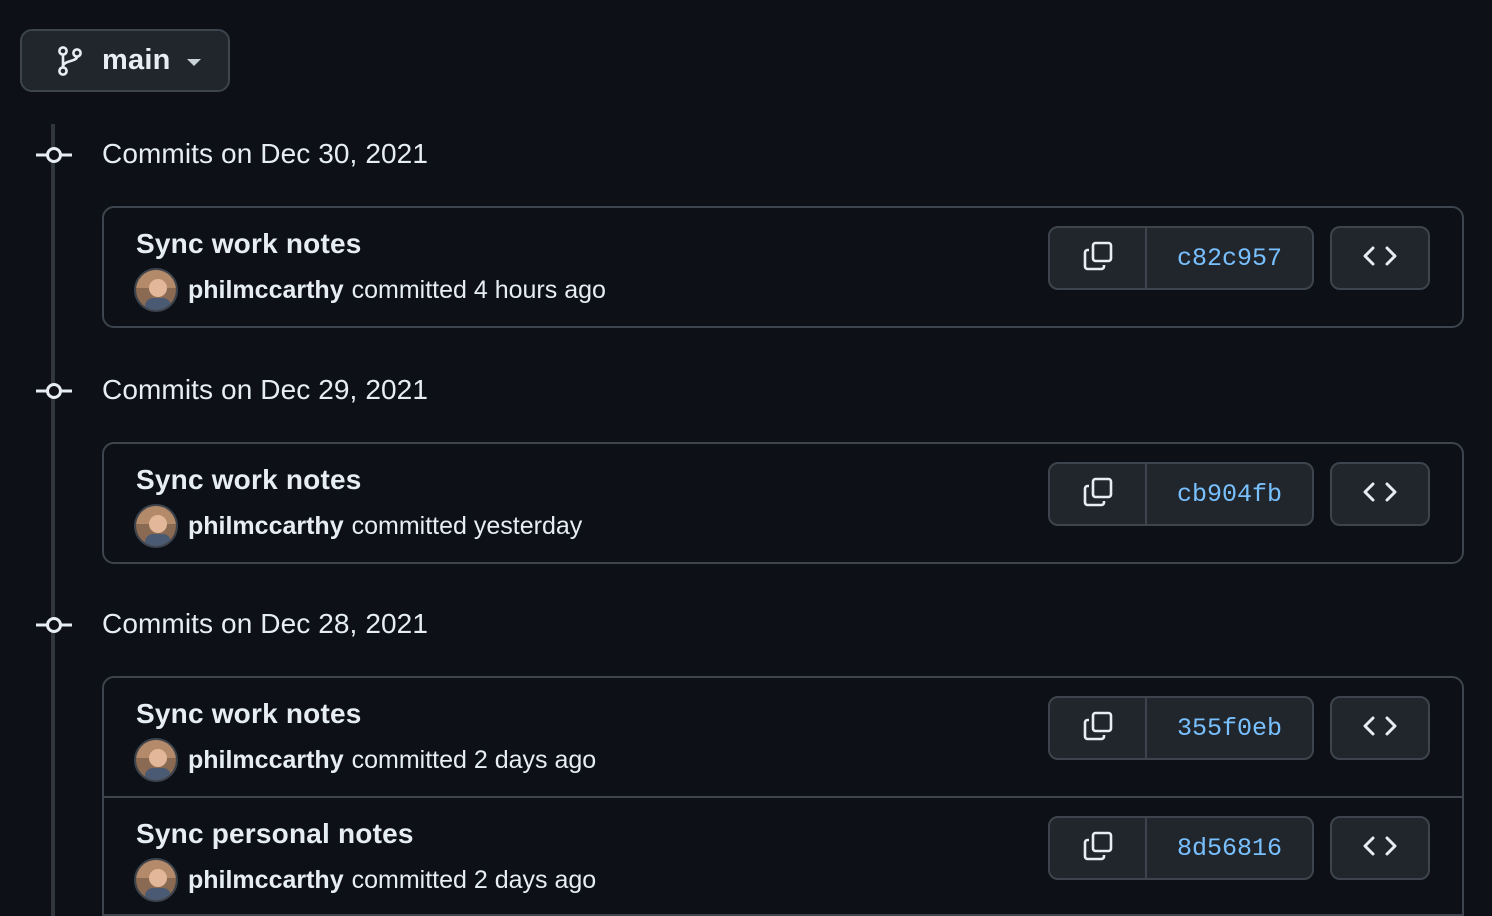  I want to click on commit-meta: philmccarthy committed yesterday, so click(358, 526).